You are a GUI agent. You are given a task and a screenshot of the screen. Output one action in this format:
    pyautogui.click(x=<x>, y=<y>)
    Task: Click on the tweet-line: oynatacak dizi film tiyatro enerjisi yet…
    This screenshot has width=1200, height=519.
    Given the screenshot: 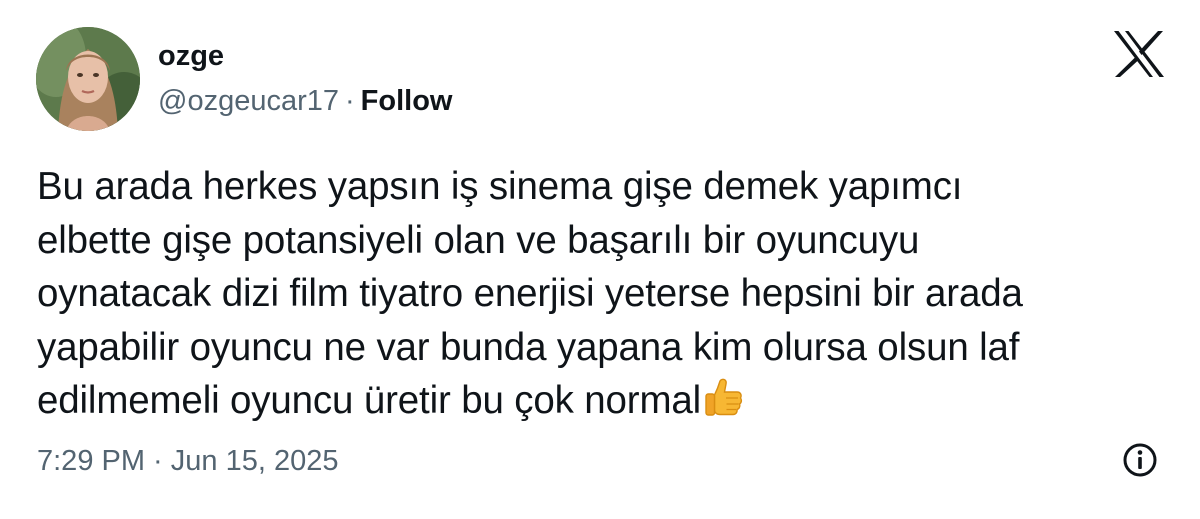 What is the action you would take?
    pyautogui.click(x=530, y=293)
    